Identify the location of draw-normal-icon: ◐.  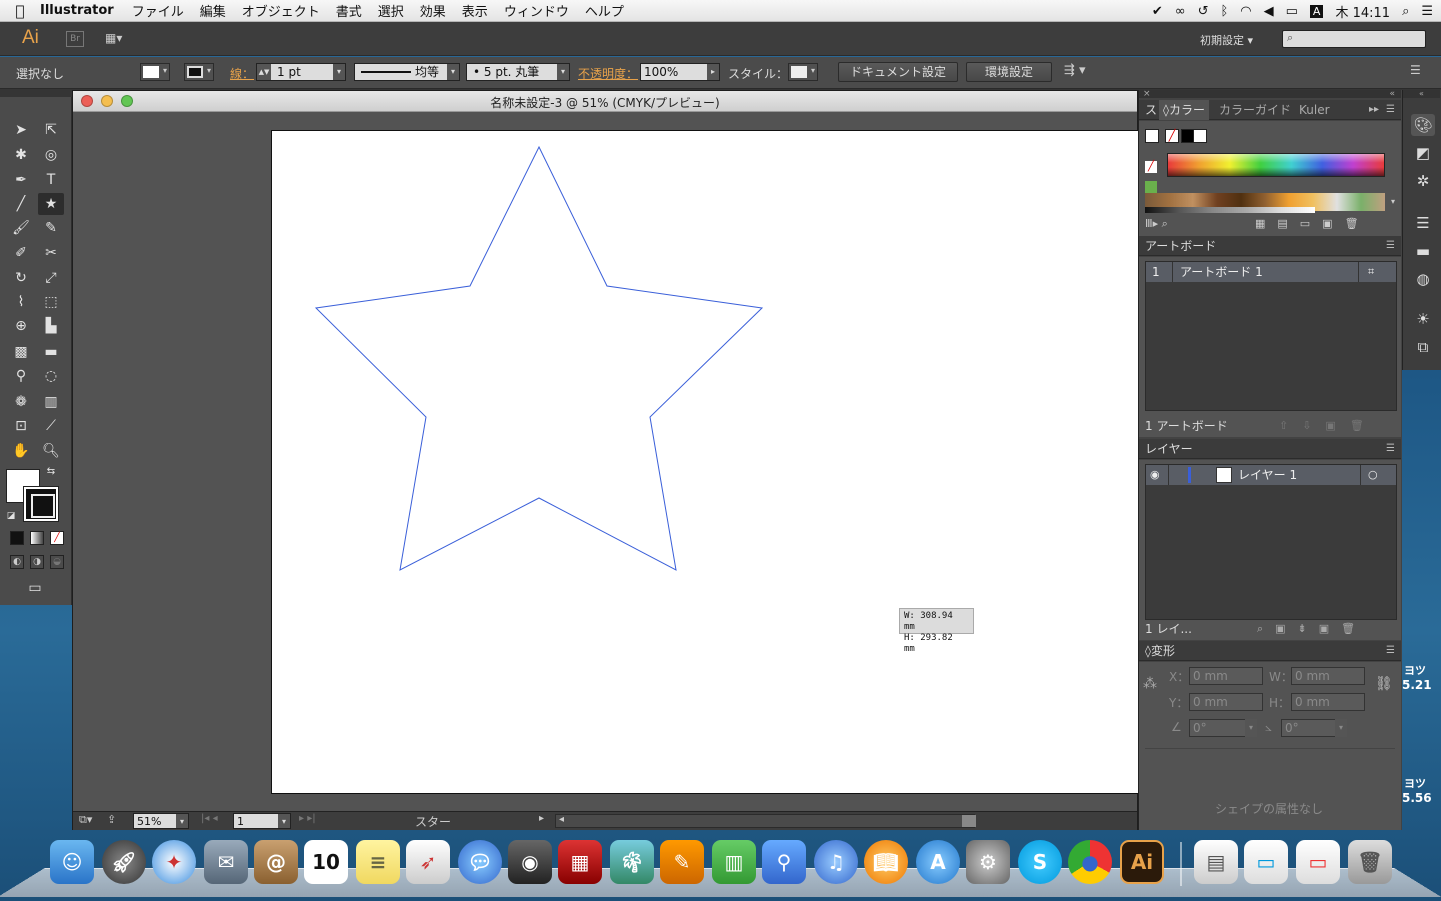
(17, 562).